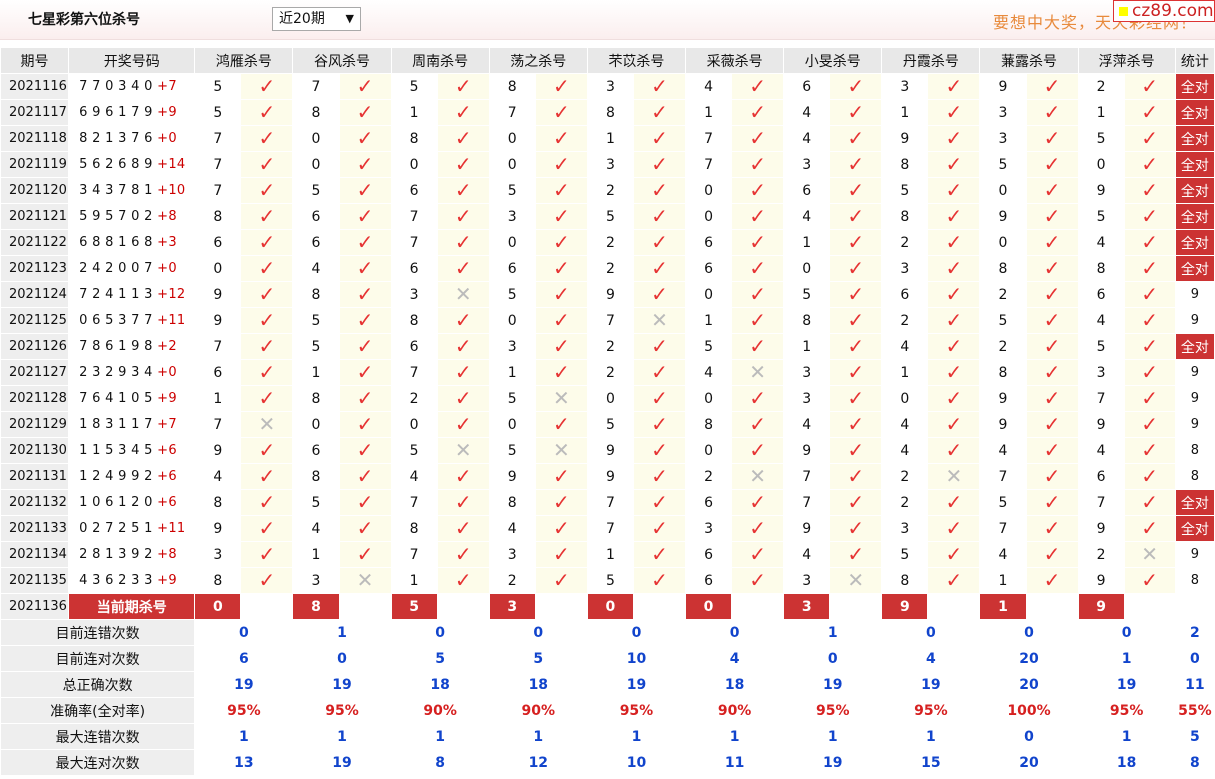 The image size is (1215, 779). I want to click on col-header-expert: 小旻杀号, so click(833, 60).